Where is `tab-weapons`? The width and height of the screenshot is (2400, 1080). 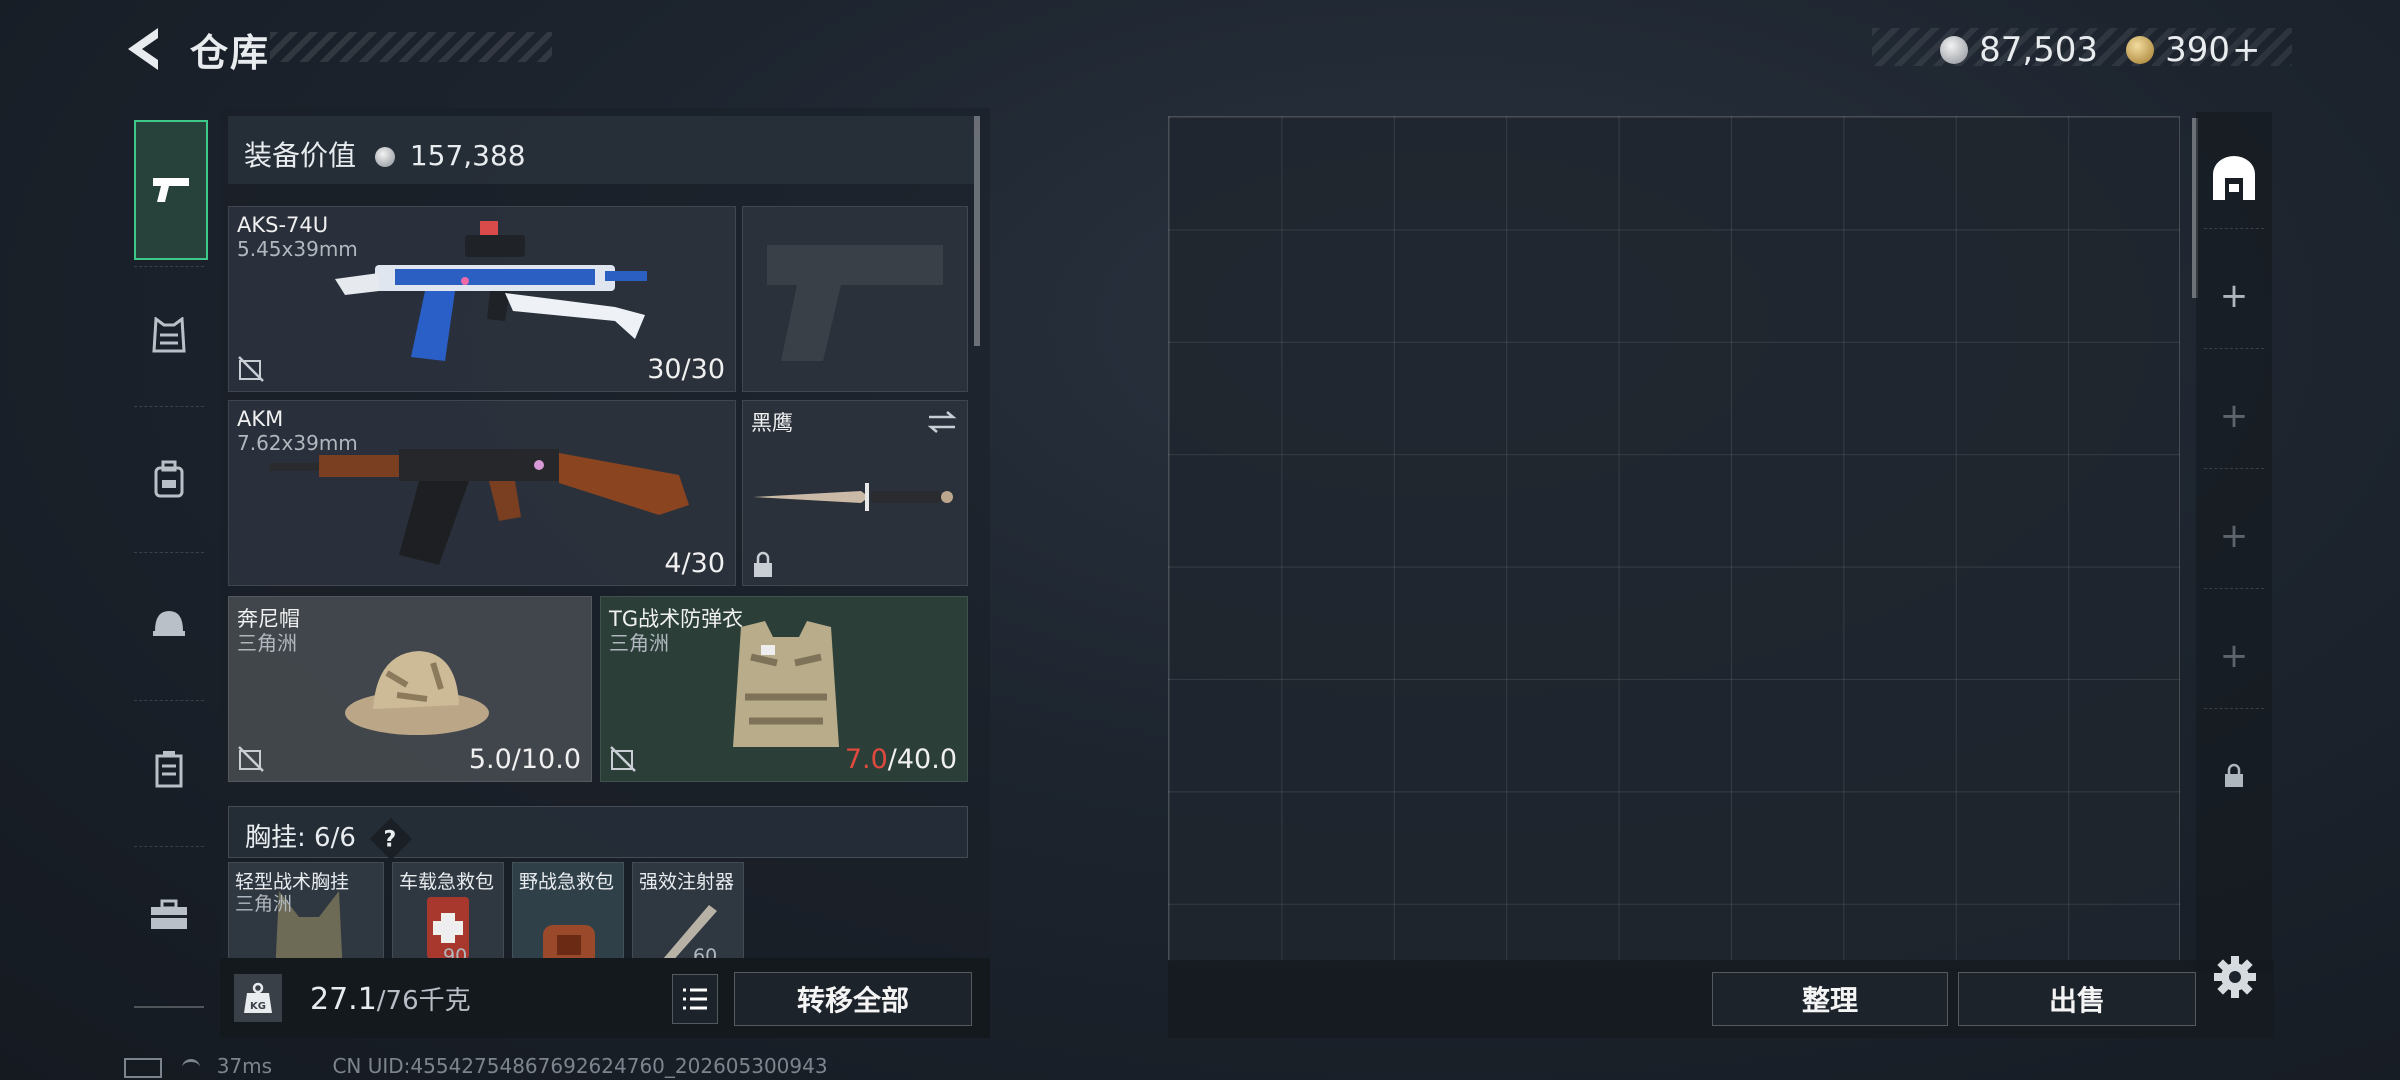
tab-weapons is located at coordinates (171, 190).